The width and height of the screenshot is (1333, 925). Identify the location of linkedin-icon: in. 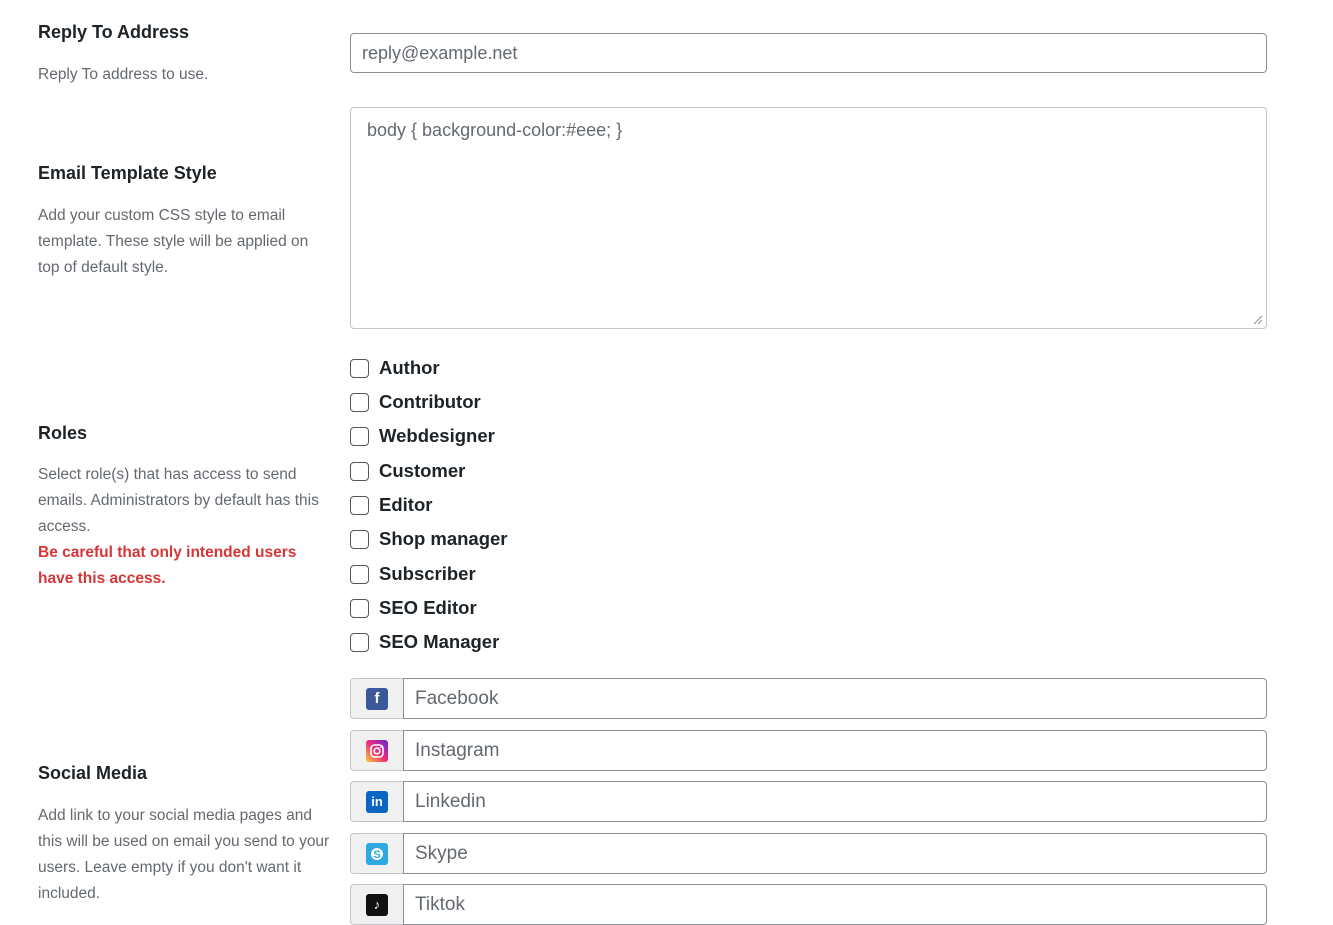
(377, 801).